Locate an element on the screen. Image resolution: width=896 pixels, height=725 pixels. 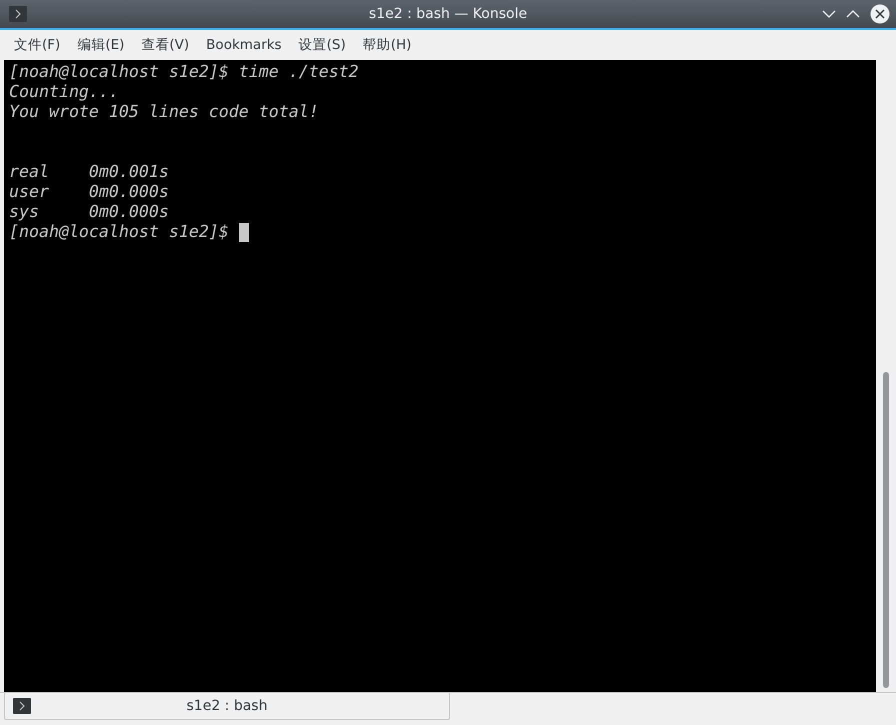
menu-item: 设置(S) is located at coordinates (322, 45).